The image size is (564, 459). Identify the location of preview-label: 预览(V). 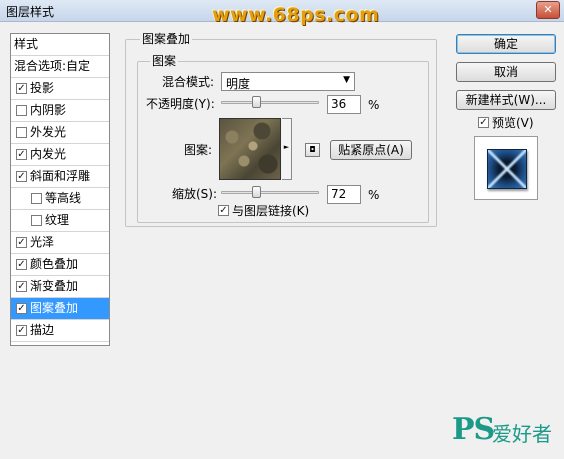
(513, 123).